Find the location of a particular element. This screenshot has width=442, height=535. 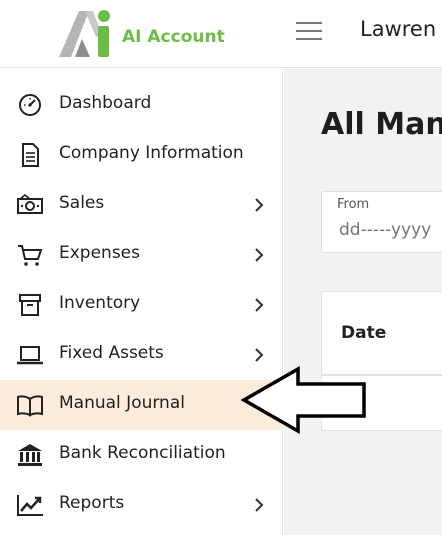

sidebar-item-label: Dashboard is located at coordinates (105, 103).